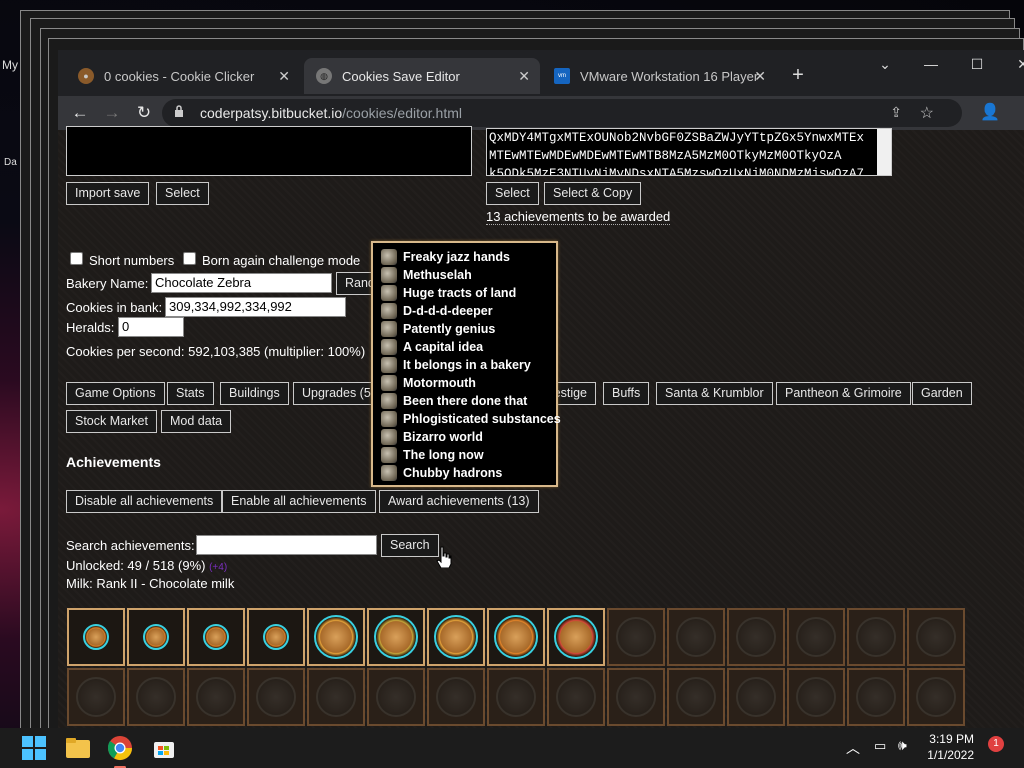  What do you see at coordinates (164, 748) in the screenshot?
I see `store-icon` at bounding box center [164, 748].